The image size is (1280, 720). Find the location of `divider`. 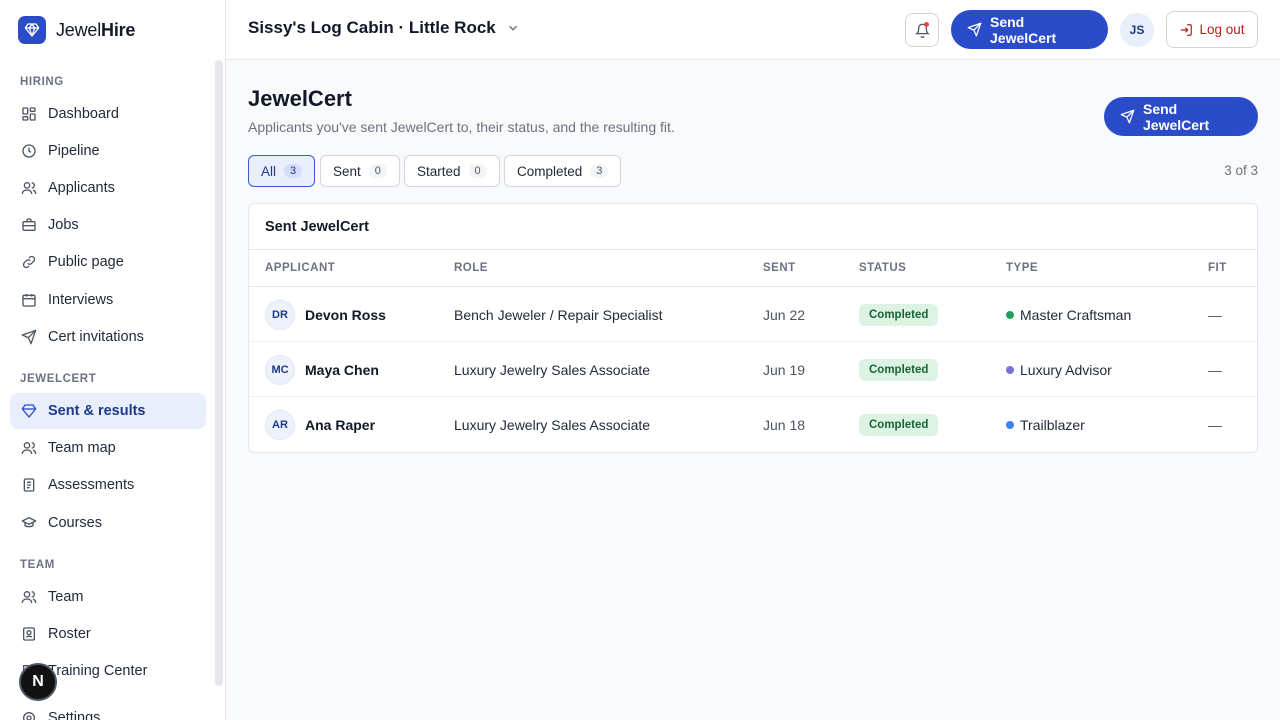

divider is located at coordinates (753, 249).